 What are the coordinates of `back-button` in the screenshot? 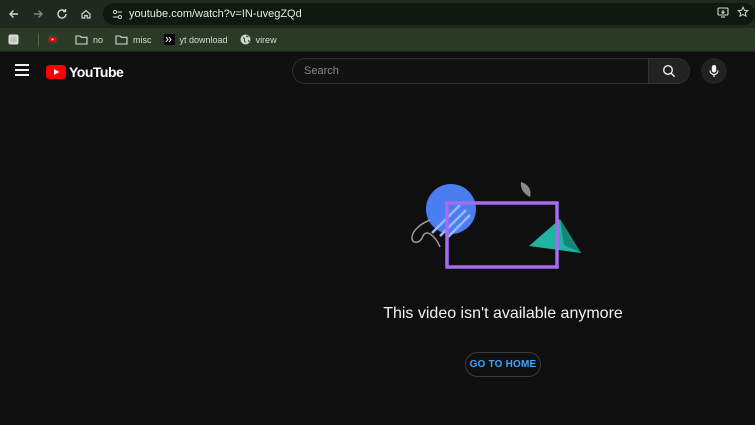 It's located at (14, 14).